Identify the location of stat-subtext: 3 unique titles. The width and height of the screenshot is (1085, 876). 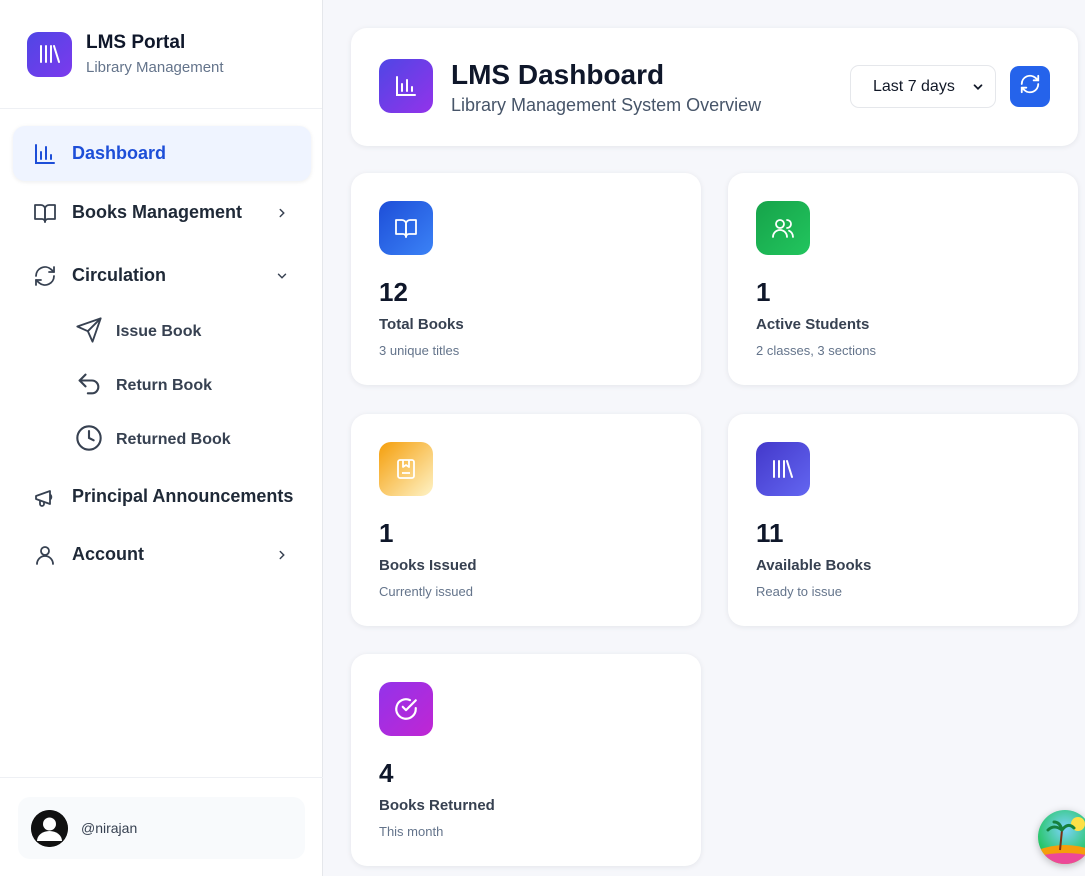
(419, 350).